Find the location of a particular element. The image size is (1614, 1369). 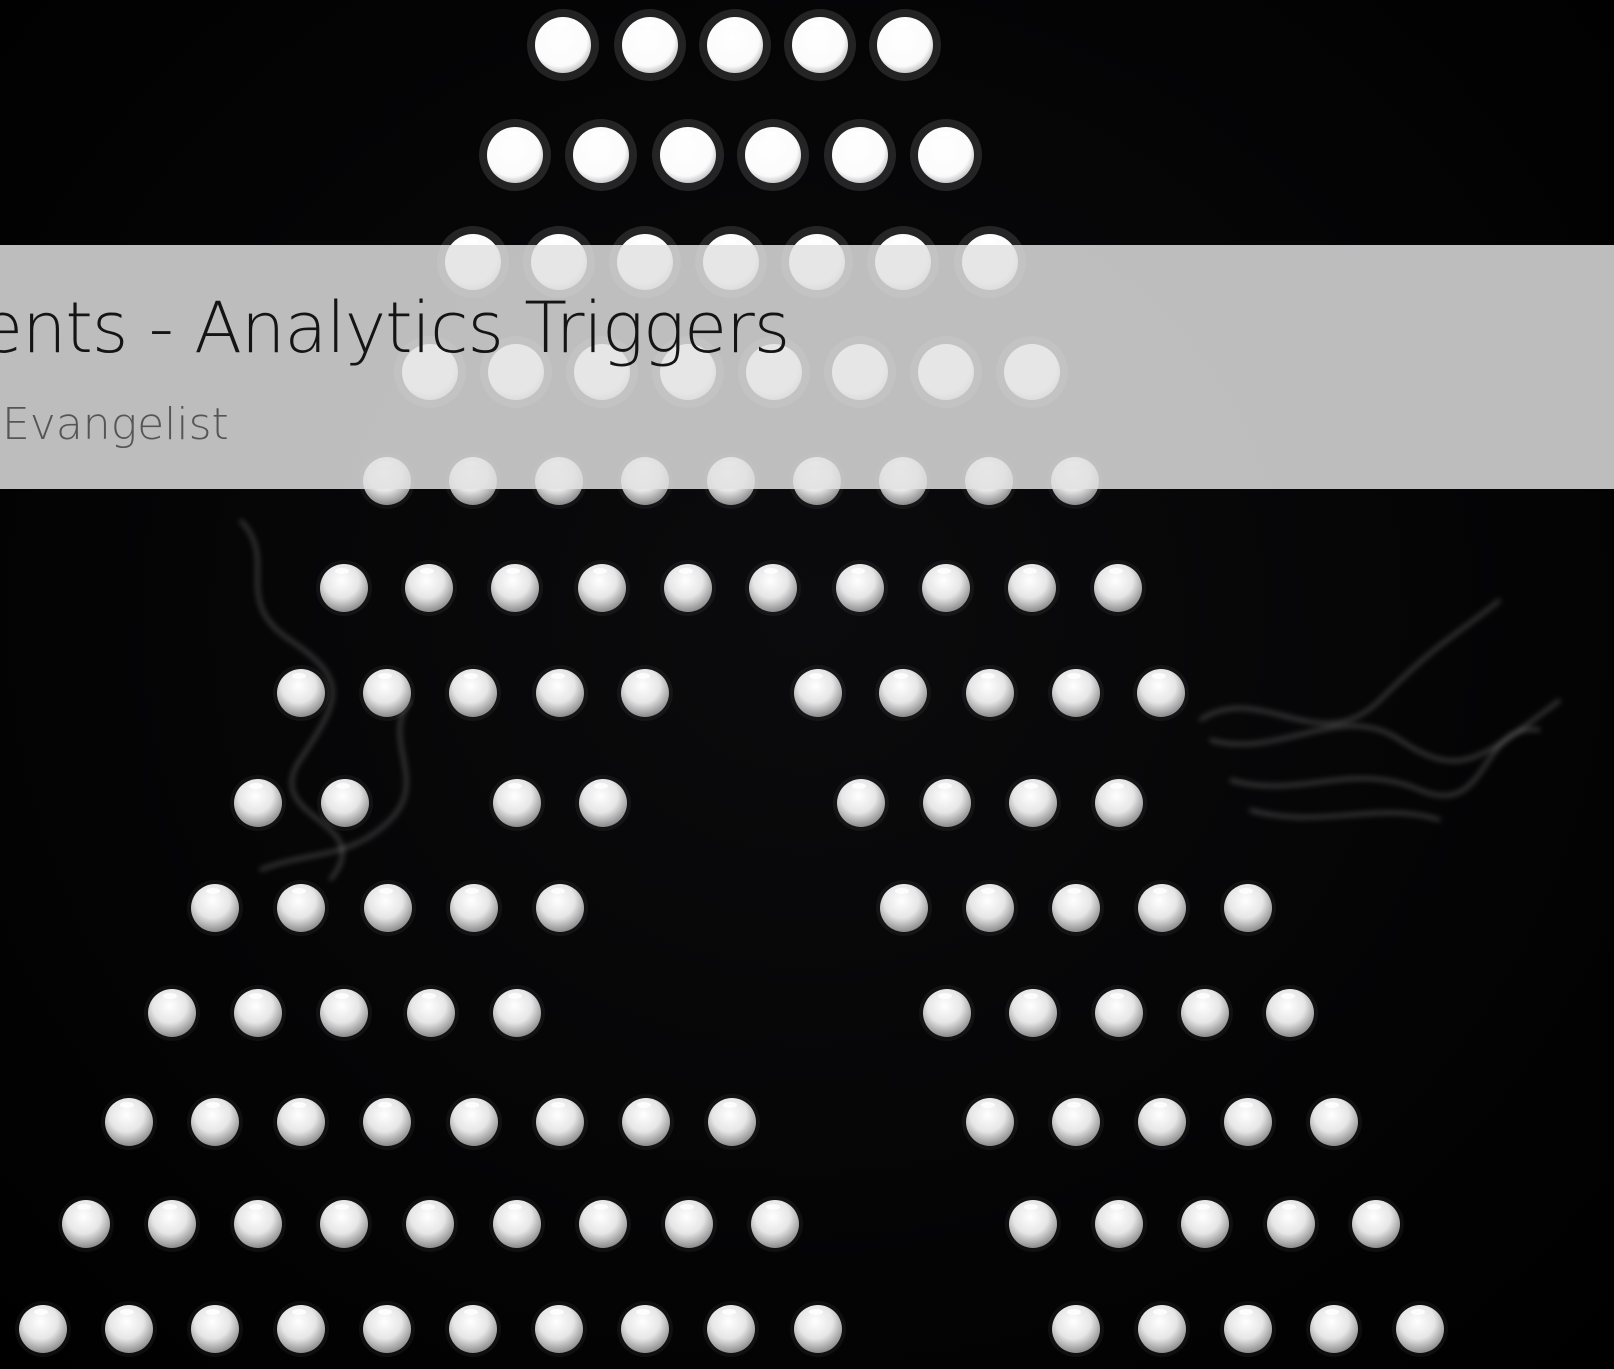

slide-subtitle: Evangelist is located at coordinates (115, 424).